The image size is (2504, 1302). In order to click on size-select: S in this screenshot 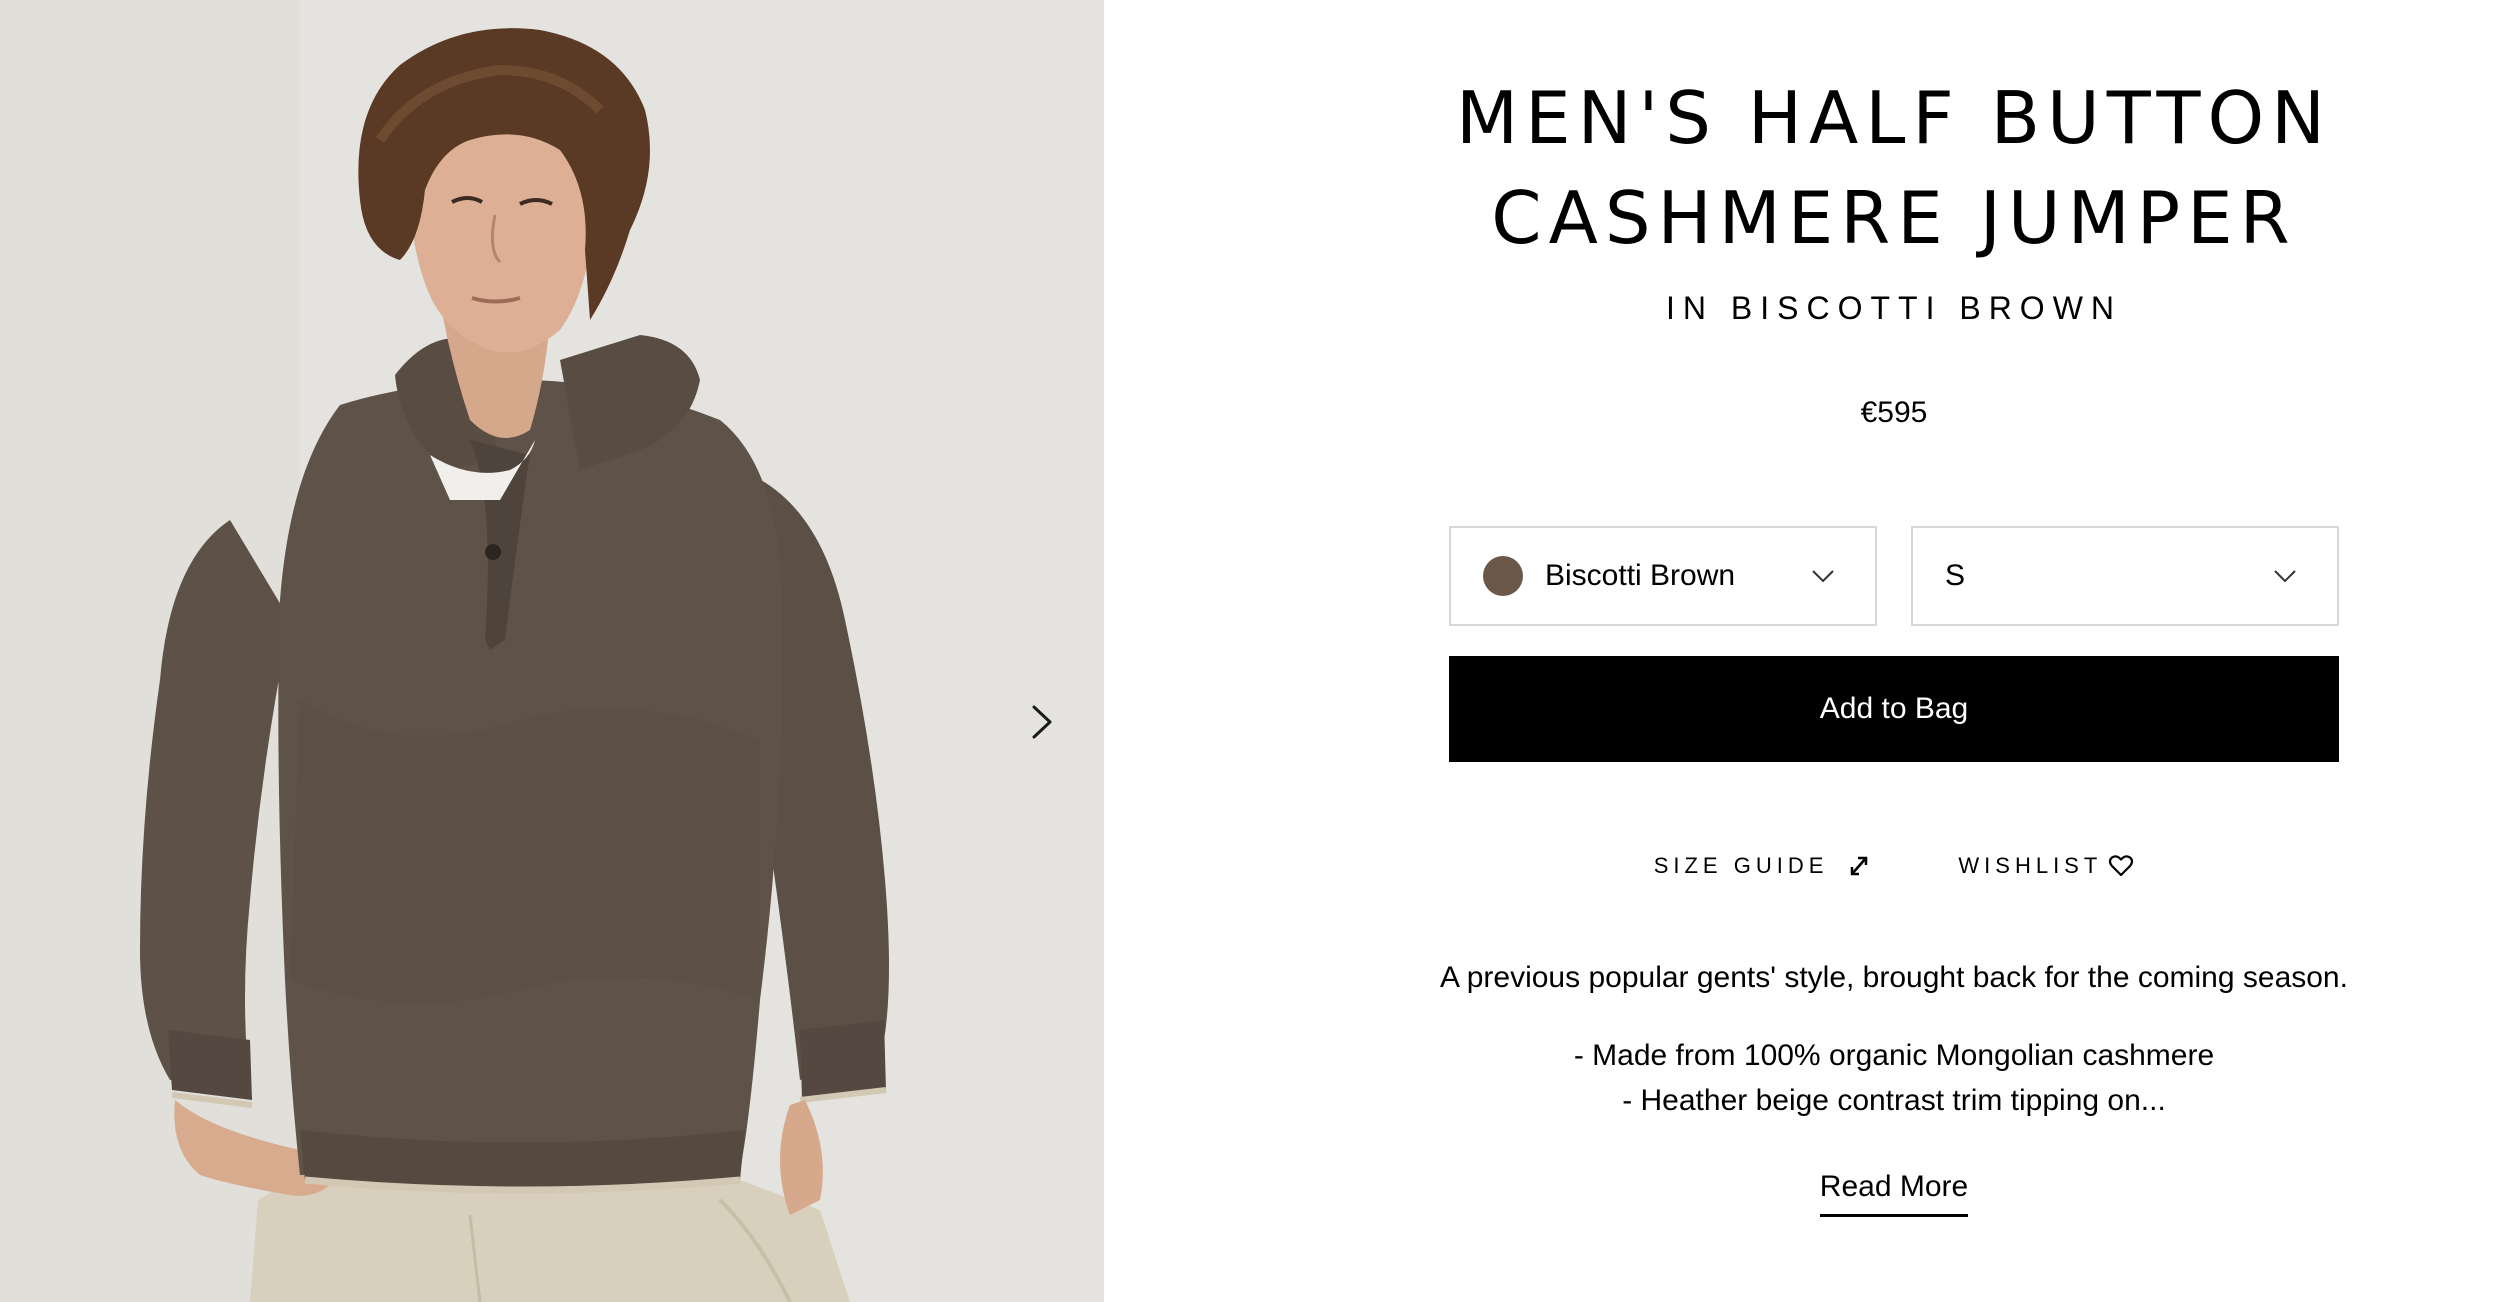, I will do `click(2125, 576)`.